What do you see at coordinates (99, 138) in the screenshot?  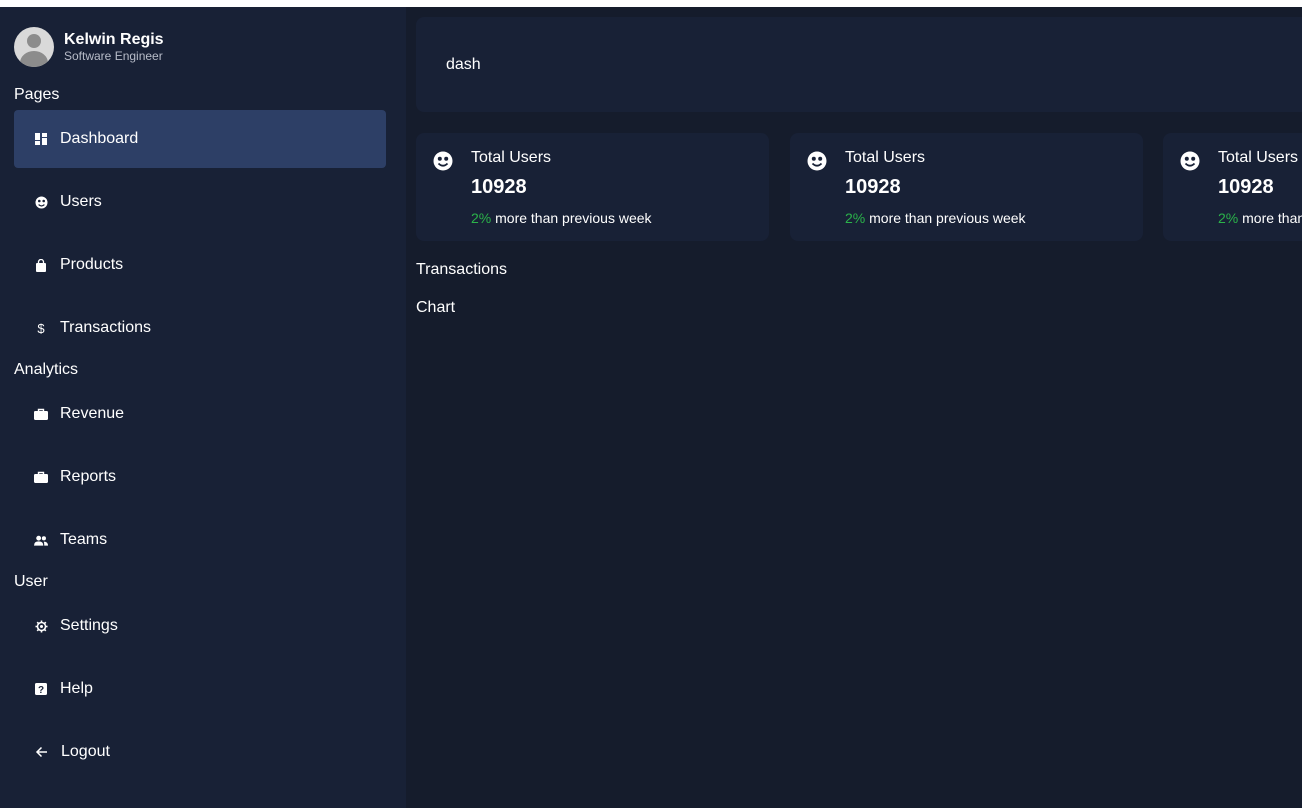 I see `sidebar-item-label: Dashboard` at bounding box center [99, 138].